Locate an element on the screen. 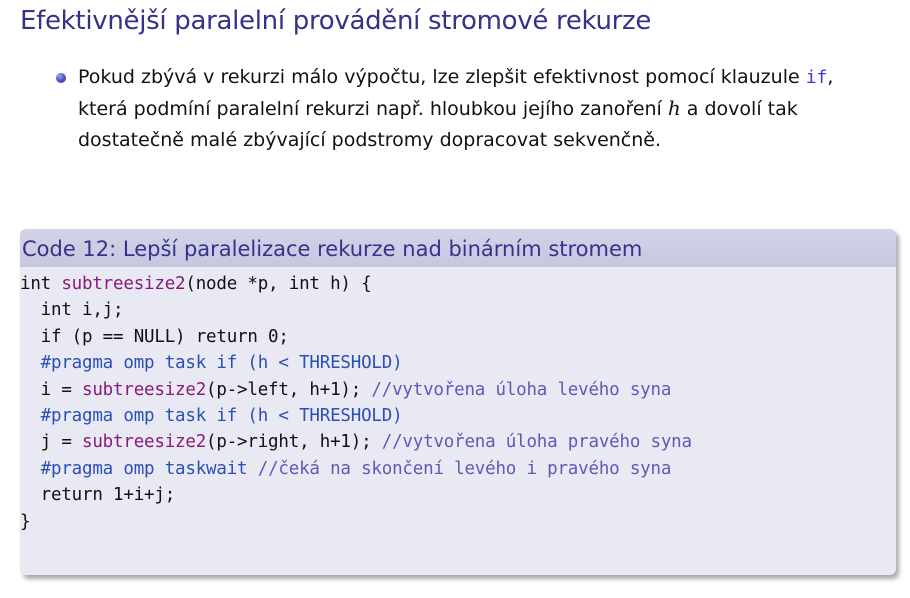  inline-code-if: if is located at coordinates (816, 77).